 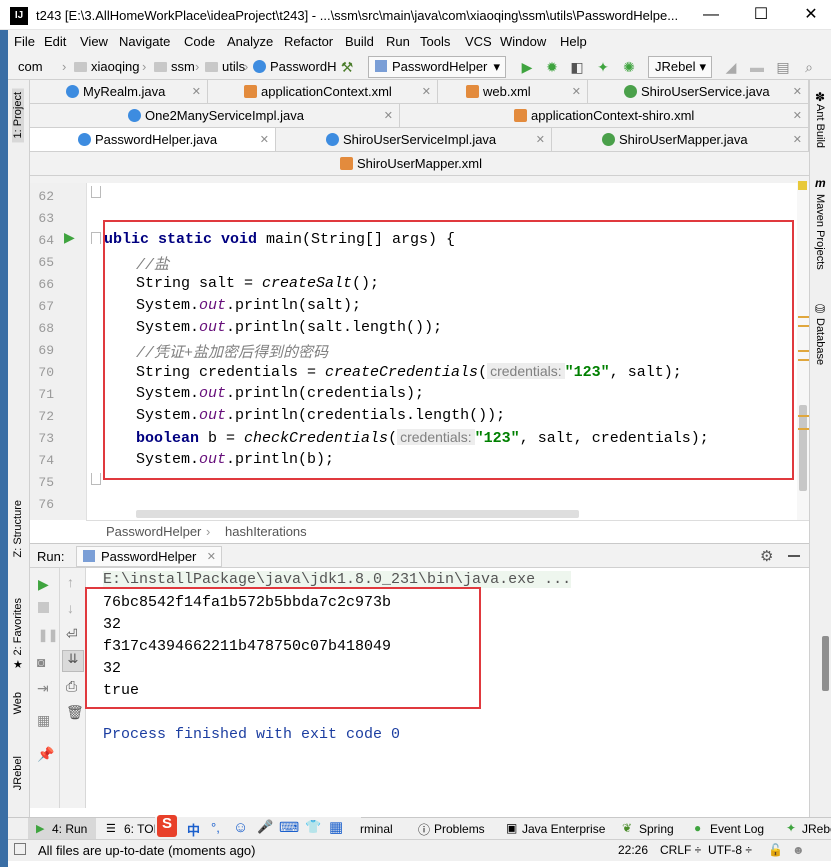 I want to click on print-icon: ⎙, so click(x=71, y=686).